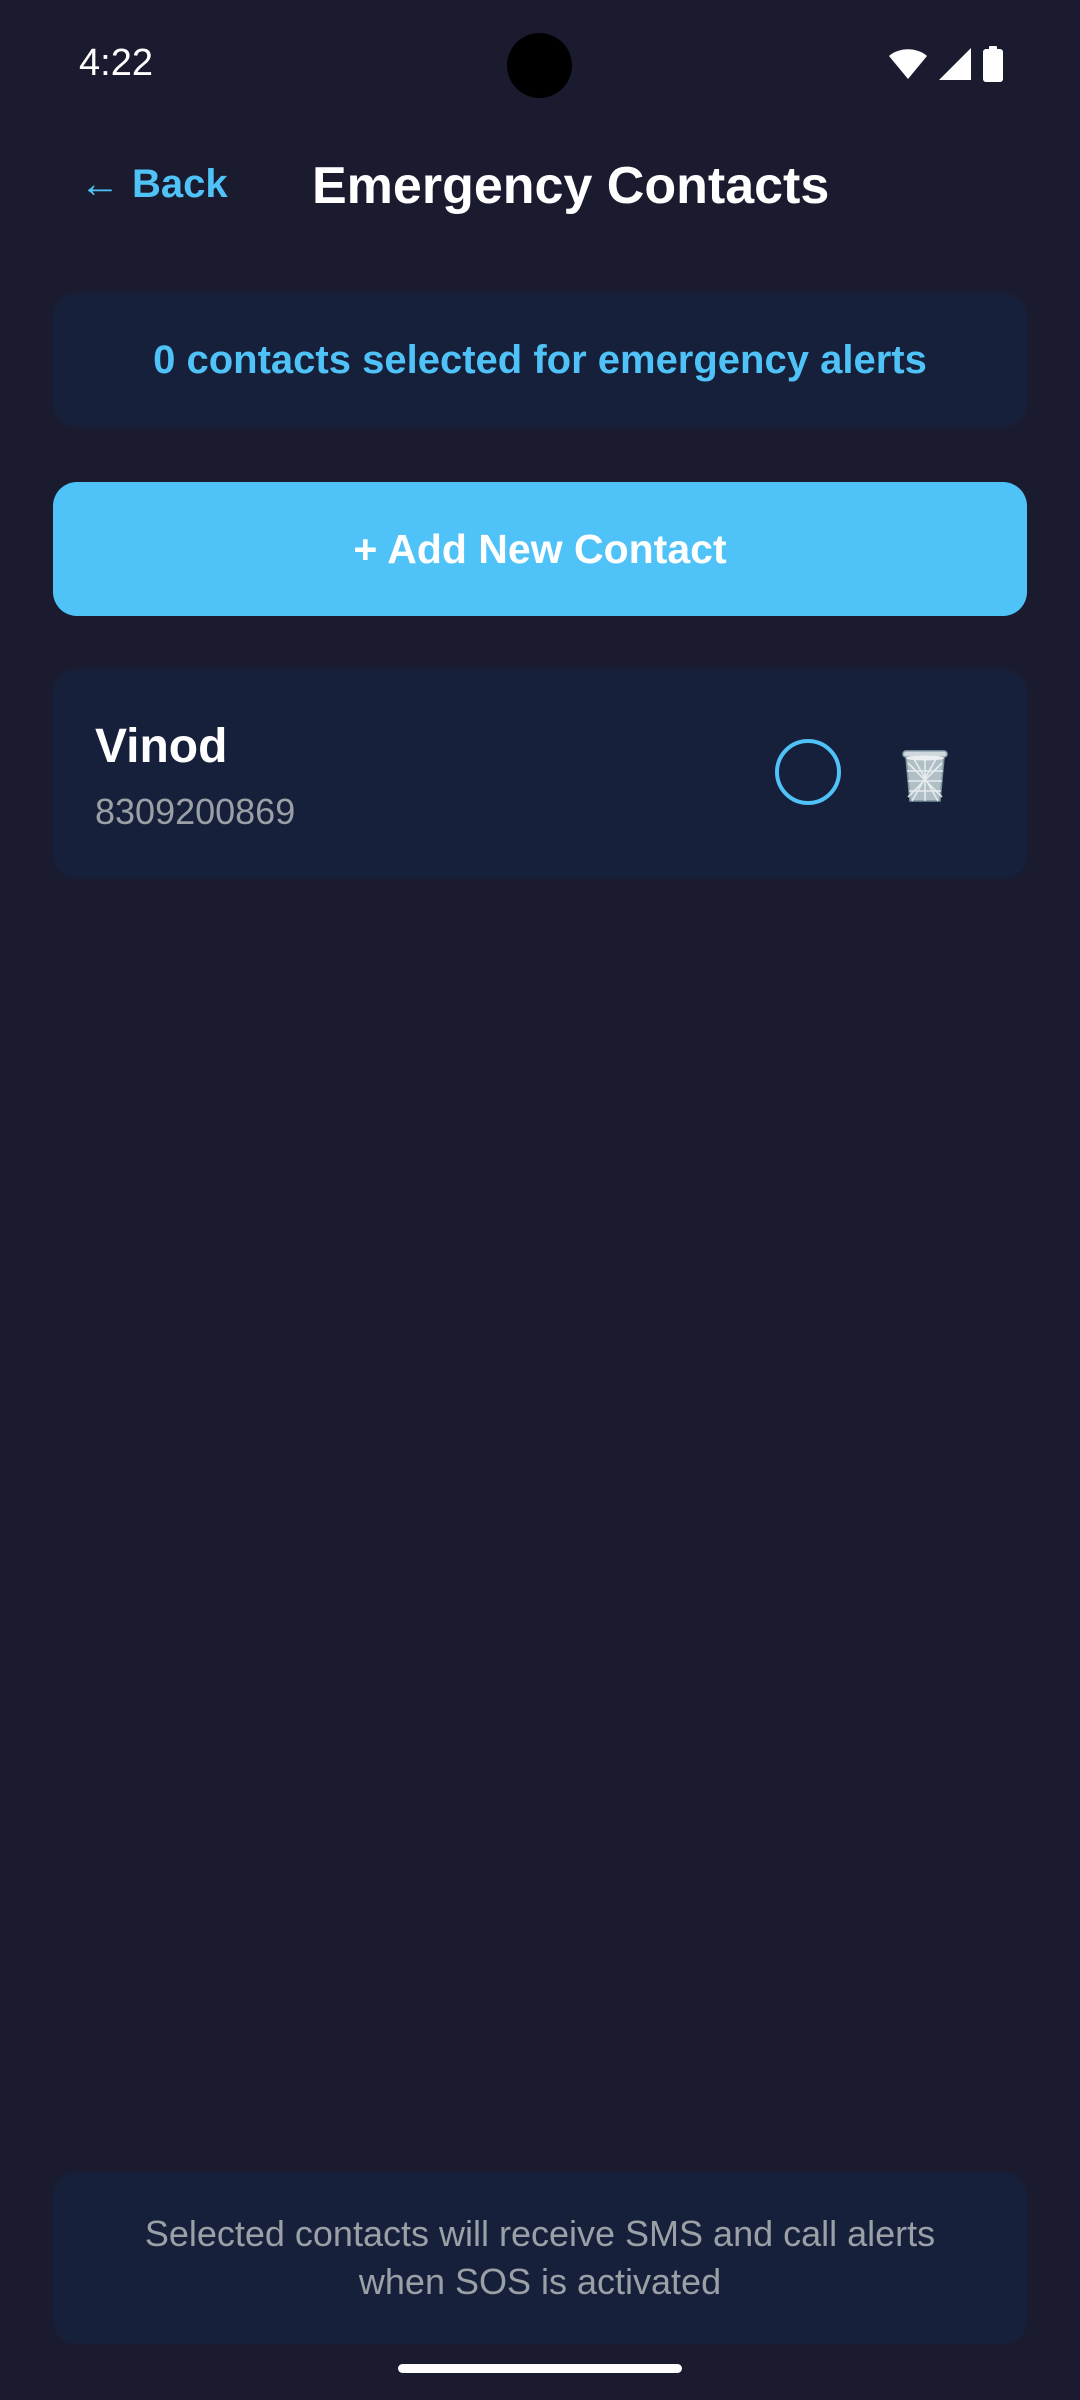  Describe the element at coordinates (161, 746) in the screenshot. I see `contact-name: Vinod` at that location.